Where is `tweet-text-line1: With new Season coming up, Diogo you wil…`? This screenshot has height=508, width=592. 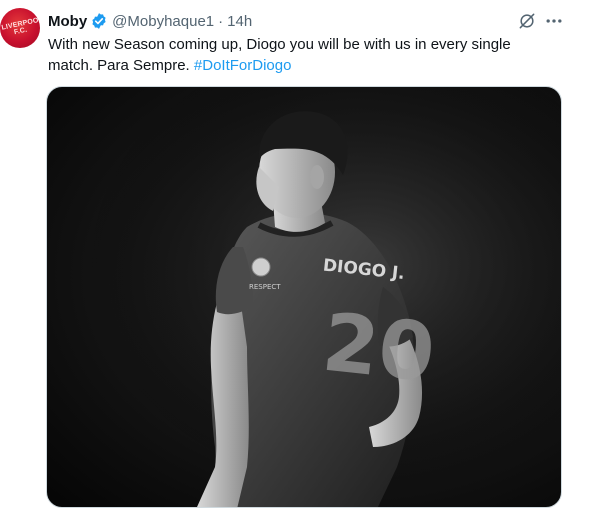
tweet-text-line1: With new Season coming up, Diogo you wil… is located at coordinates (279, 44).